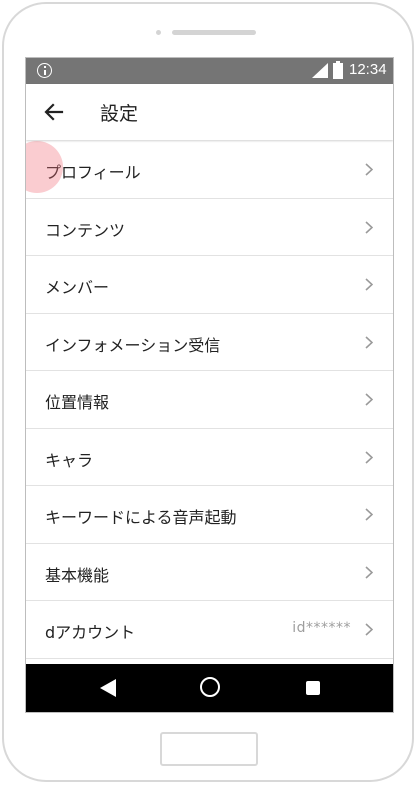 The width and height of the screenshot is (420, 786). What do you see at coordinates (209, 71) in the screenshot?
I see `status-bar: 12:34` at bounding box center [209, 71].